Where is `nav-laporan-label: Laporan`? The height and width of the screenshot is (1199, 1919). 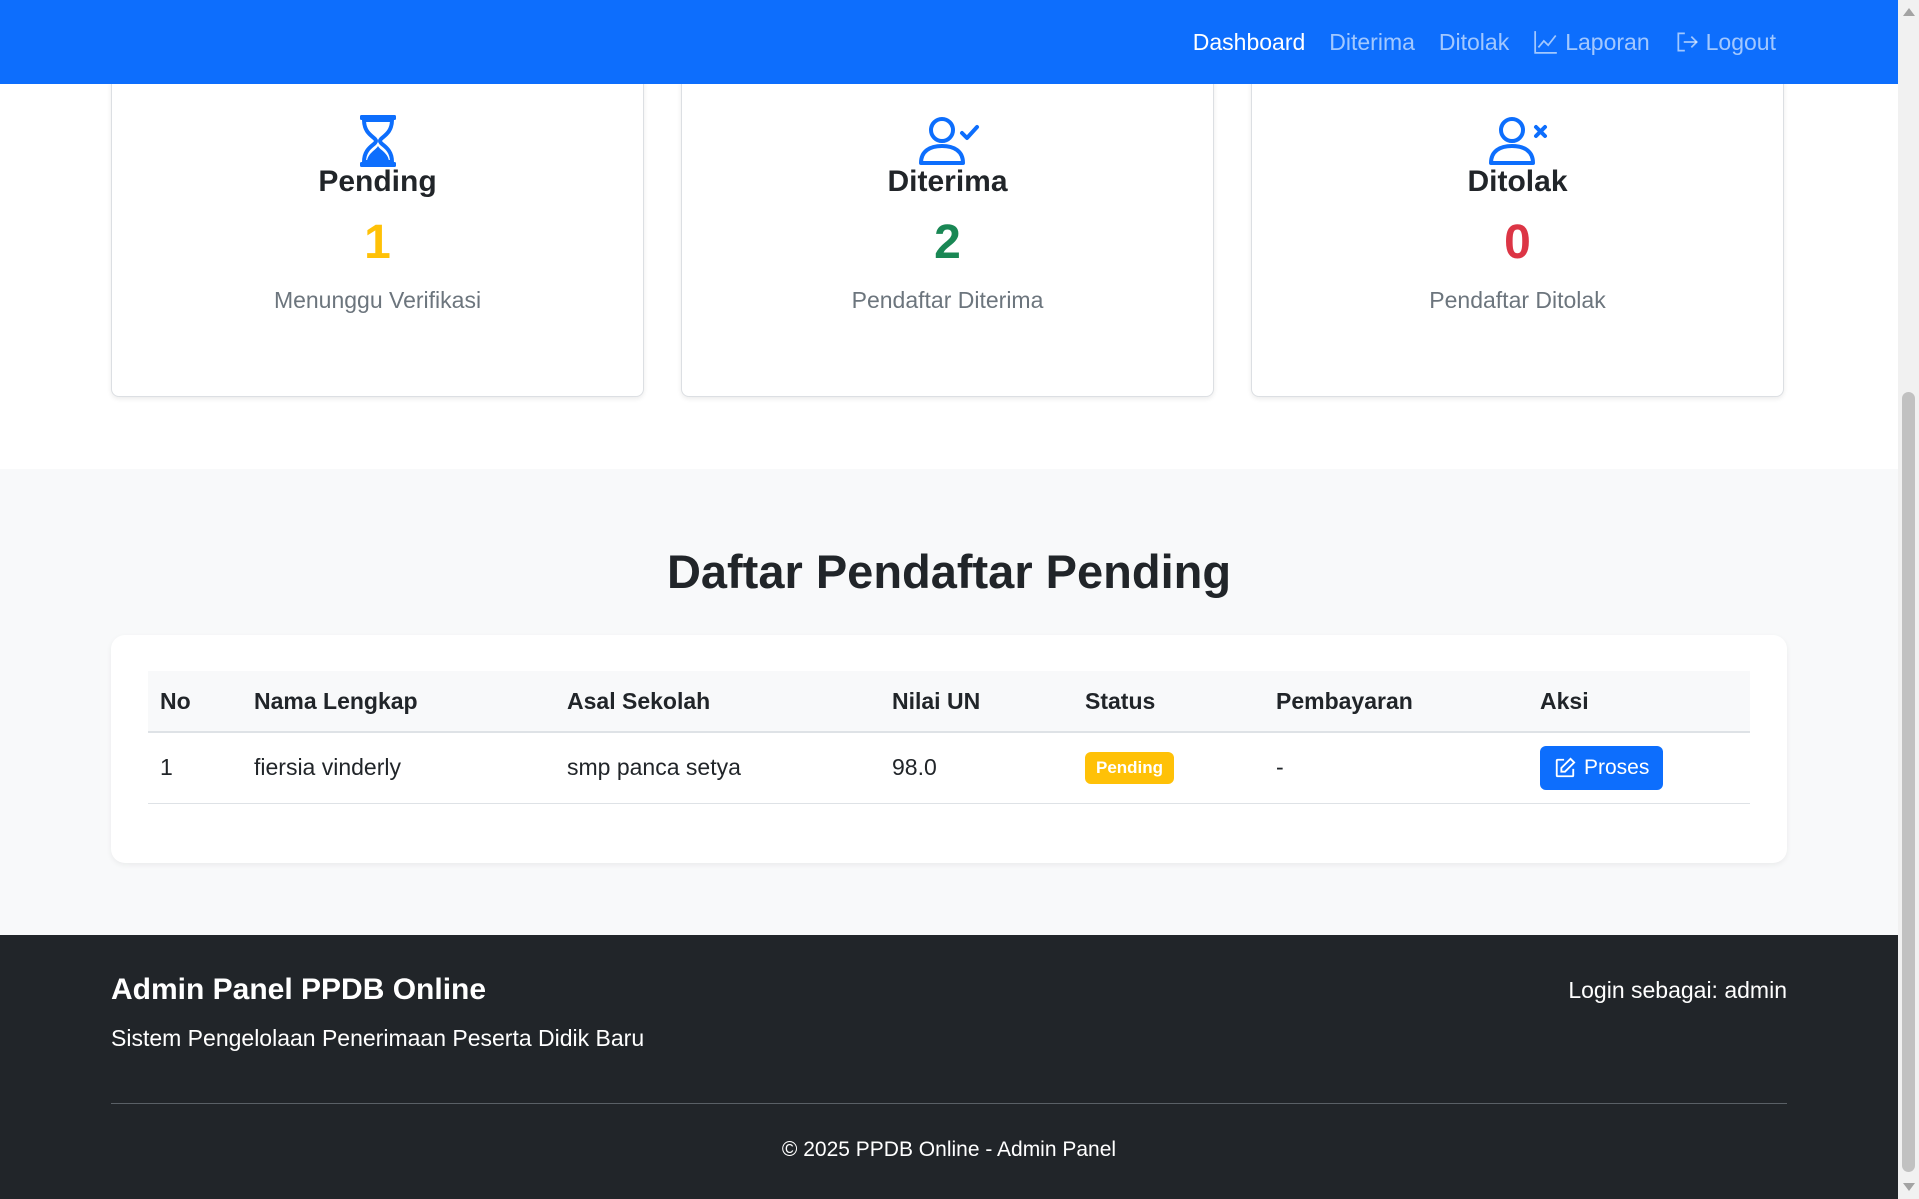 nav-laporan-label: Laporan is located at coordinates (1607, 41).